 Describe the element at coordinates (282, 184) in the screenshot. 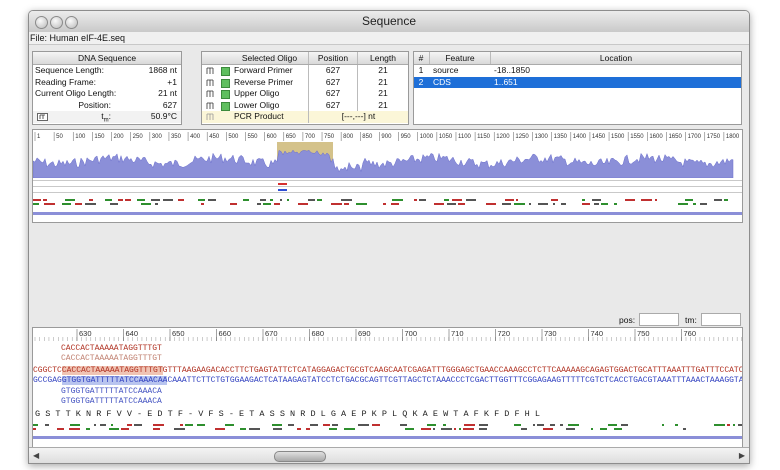

I see `forward-primer-marker` at that location.